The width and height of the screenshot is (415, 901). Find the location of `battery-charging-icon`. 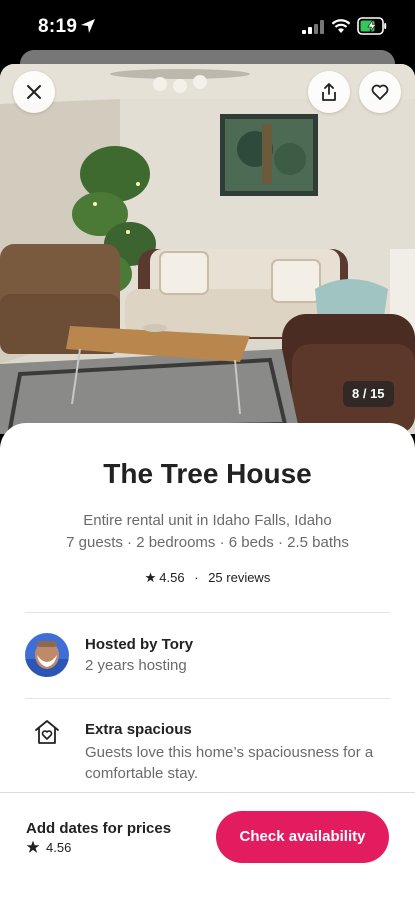

battery-charging-icon is located at coordinates (372, 26).